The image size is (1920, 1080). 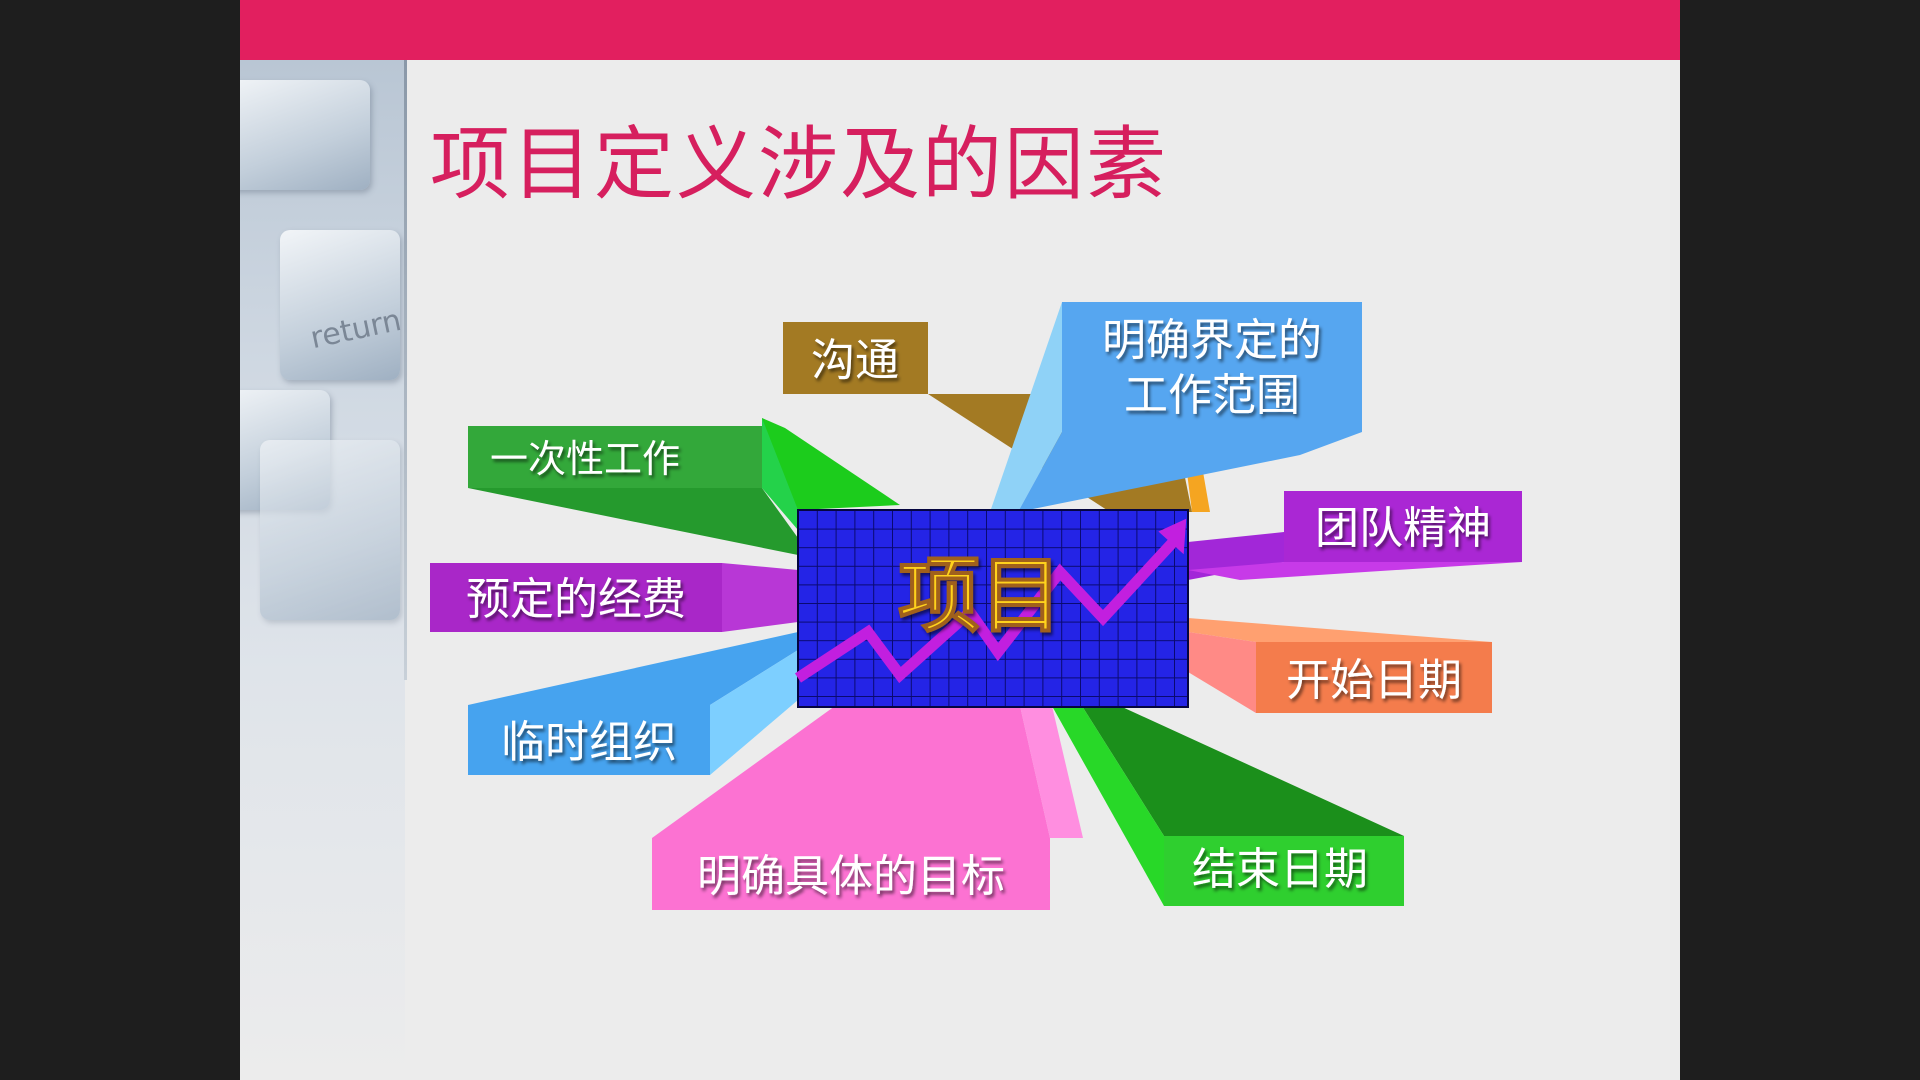 I want to click on factor-one-time-work-beam, so click(x=633, y=521).